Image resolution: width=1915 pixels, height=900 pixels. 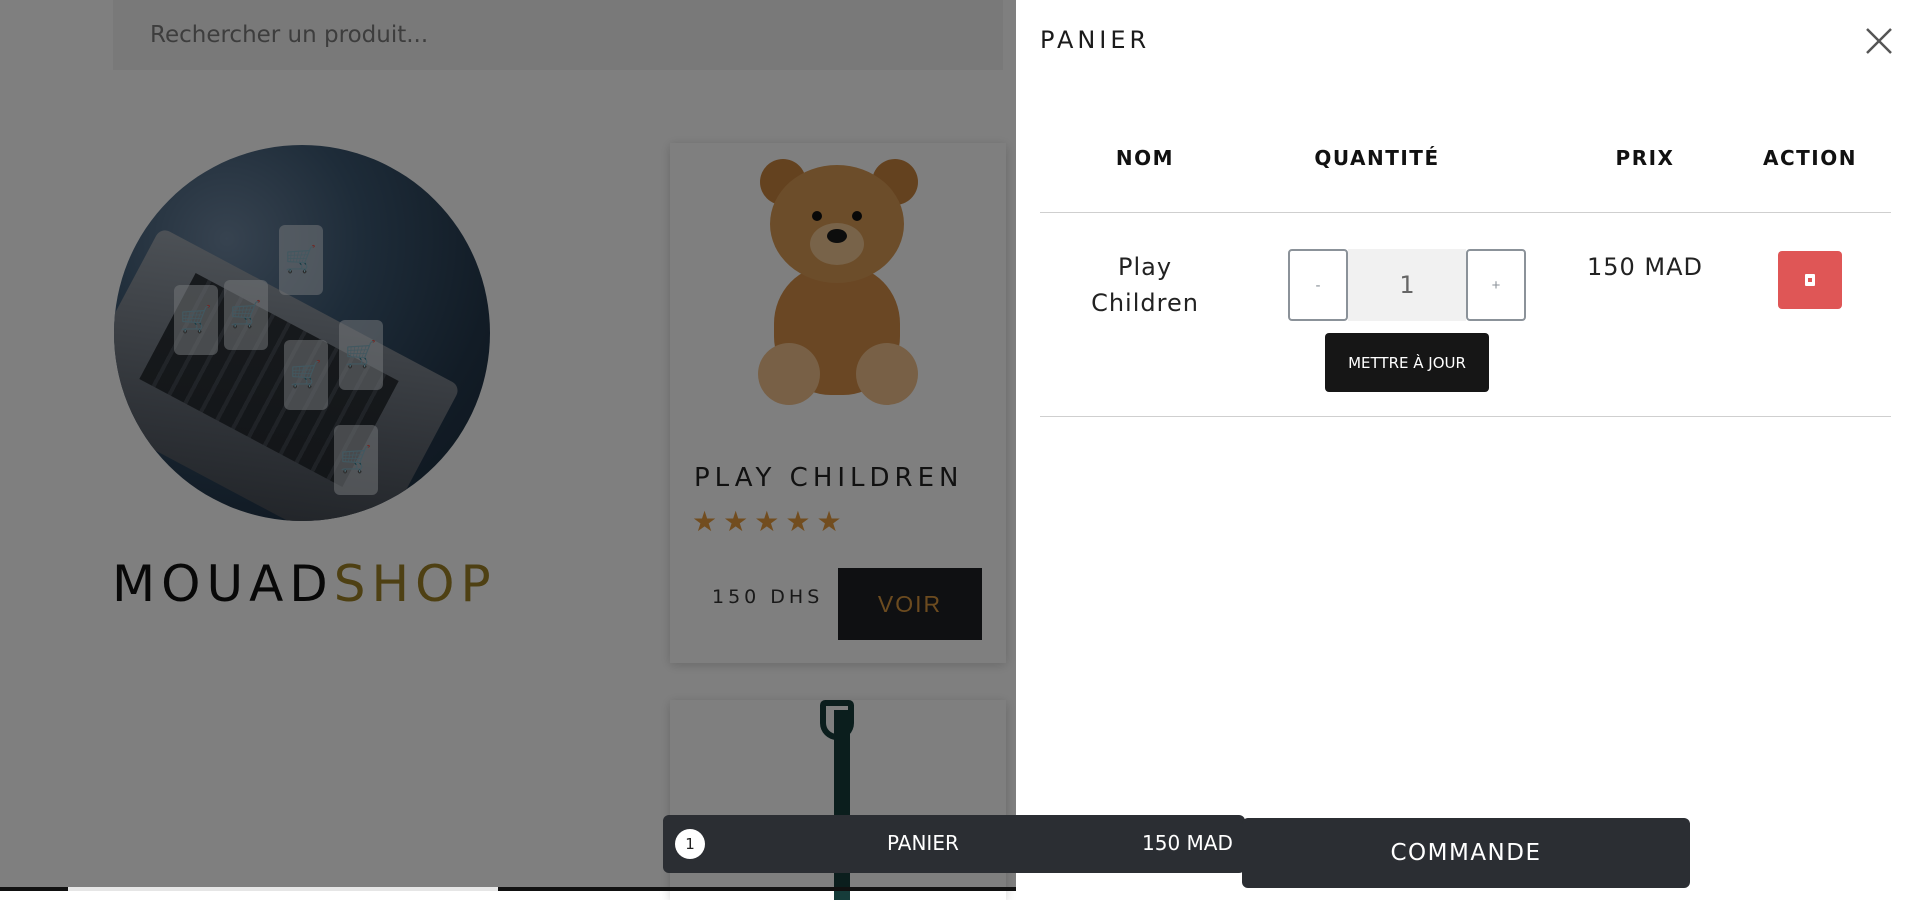 I want to click on close-icon, so click(x=1879, y=41).